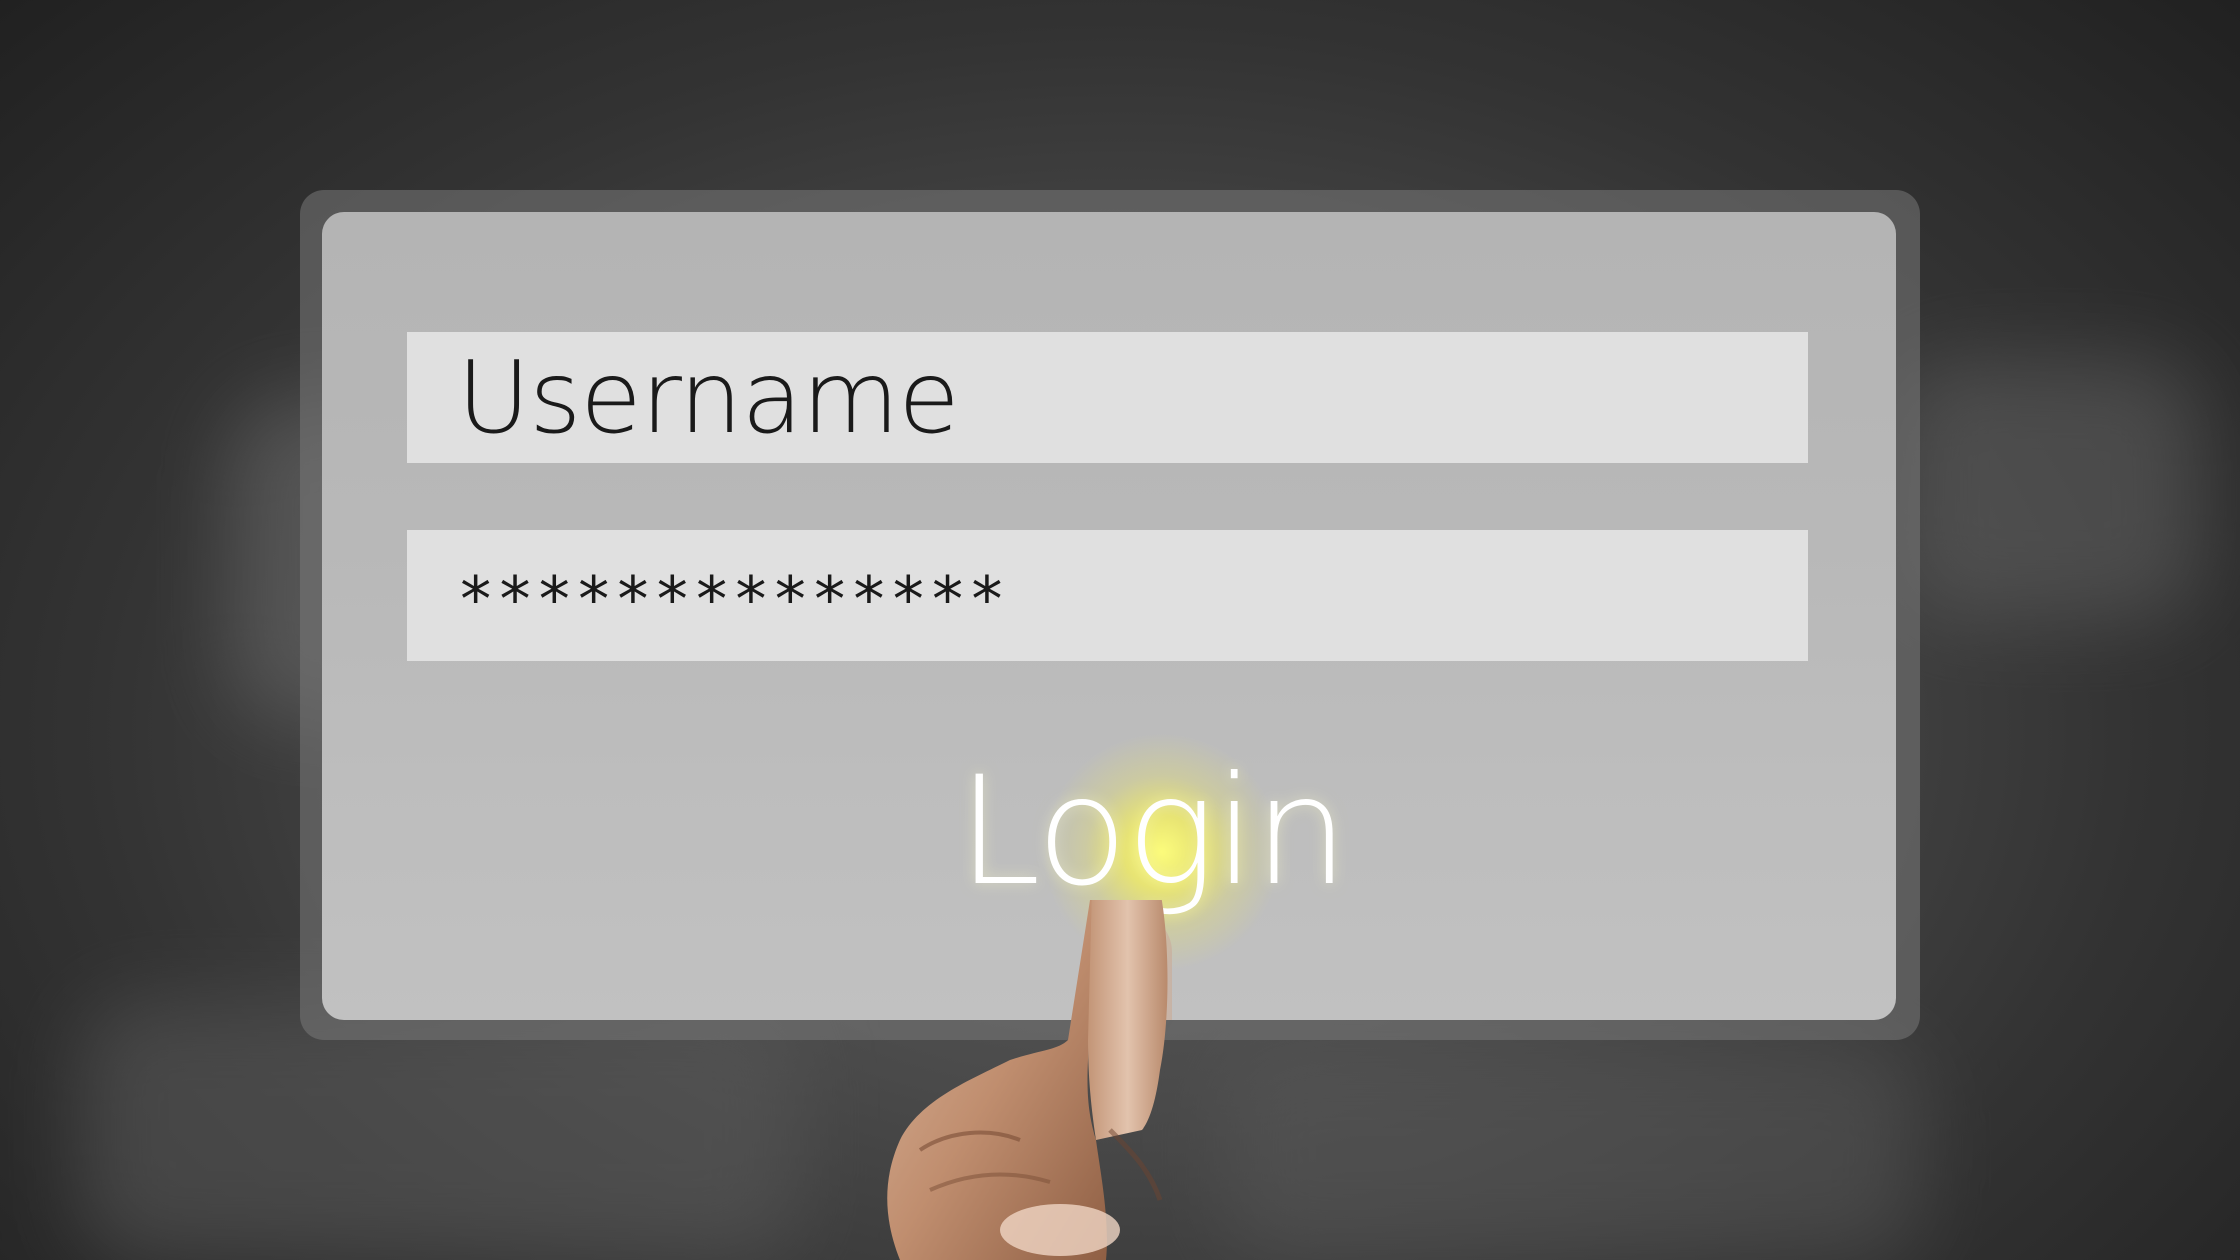  I want to click on password-field: **************, so click(1107, 595).